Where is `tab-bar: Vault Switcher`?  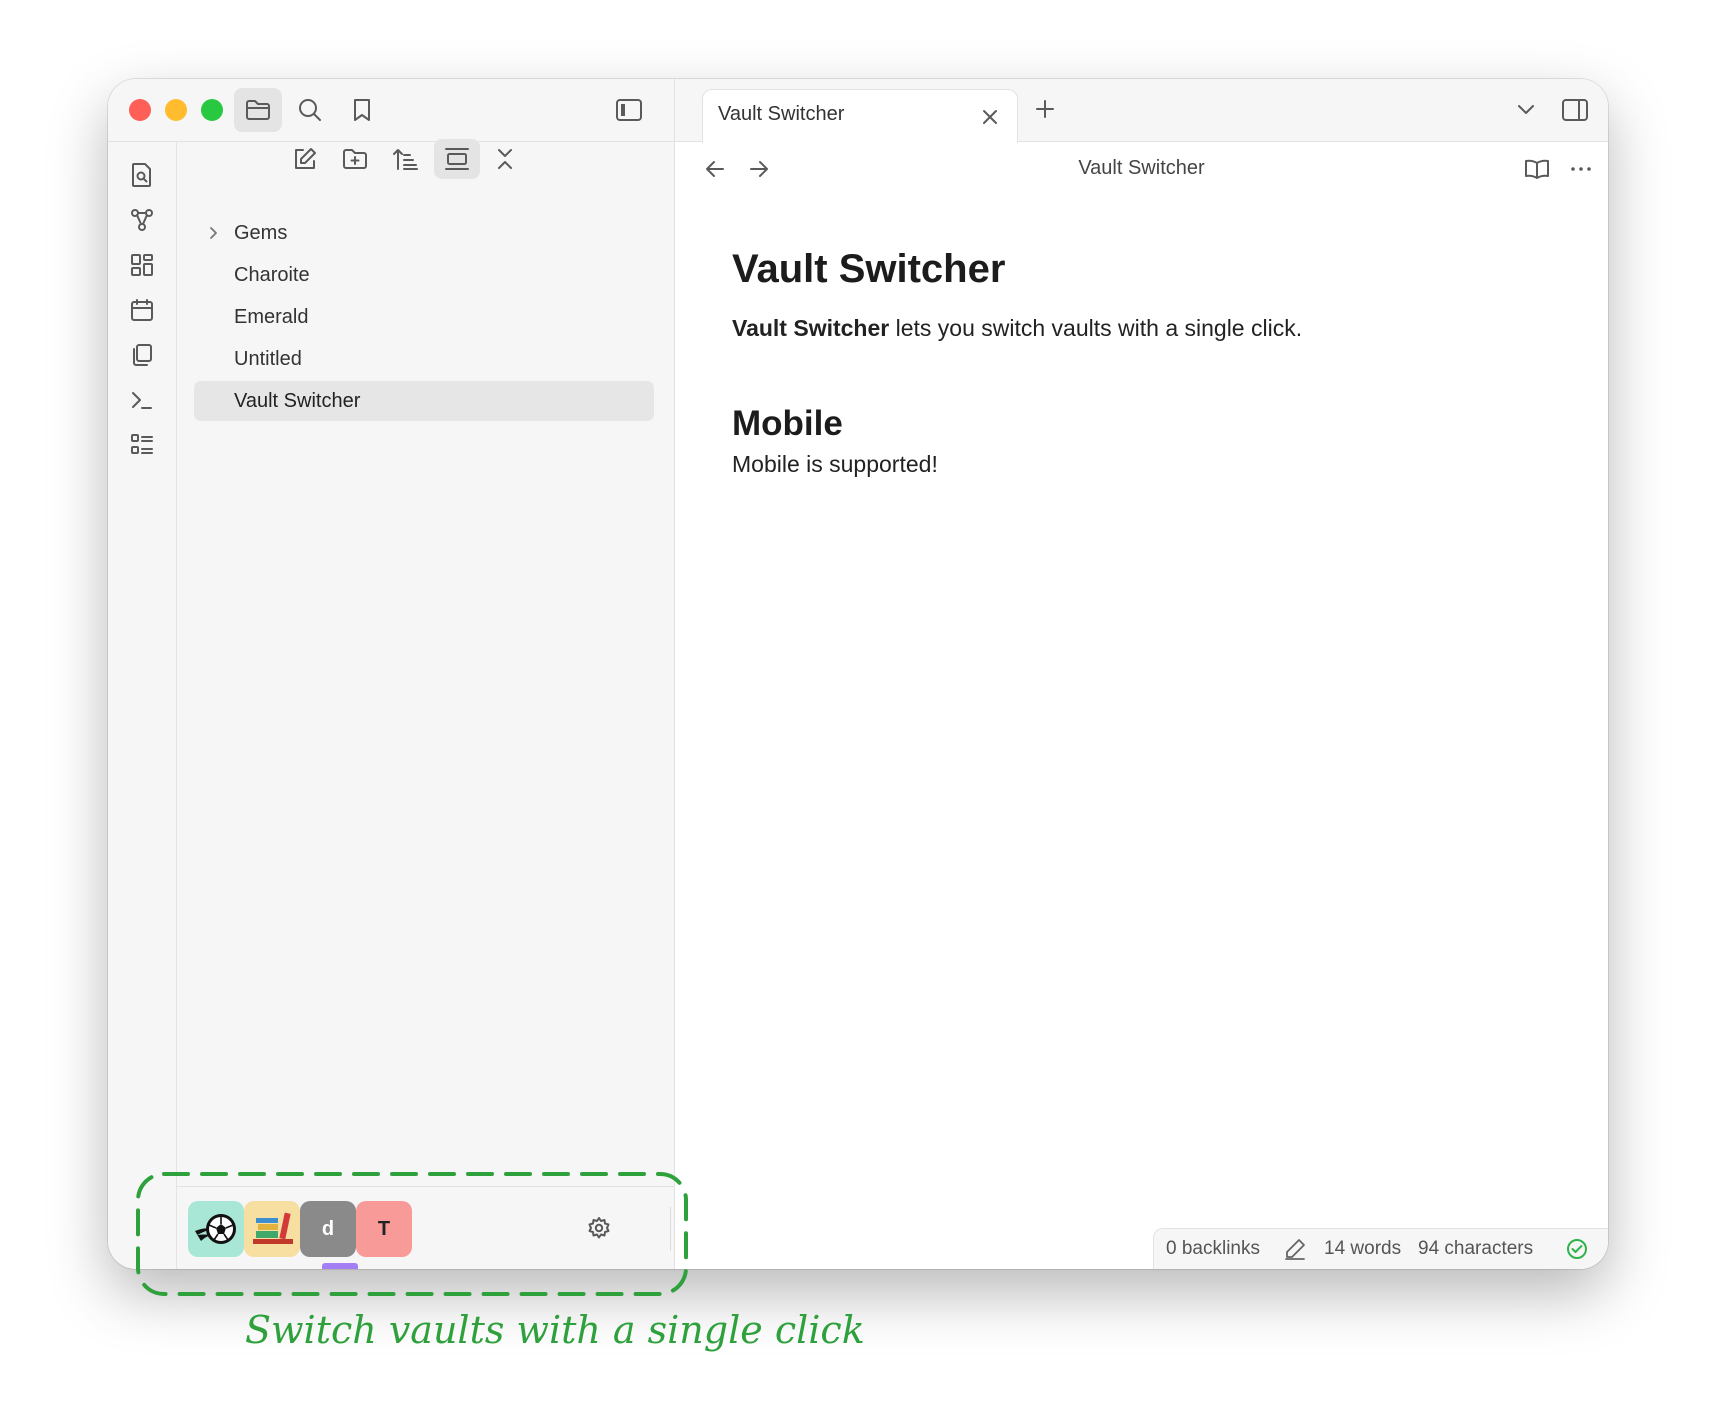 tab-bar: Vault Switcher is located at coordinates (1141, 111).